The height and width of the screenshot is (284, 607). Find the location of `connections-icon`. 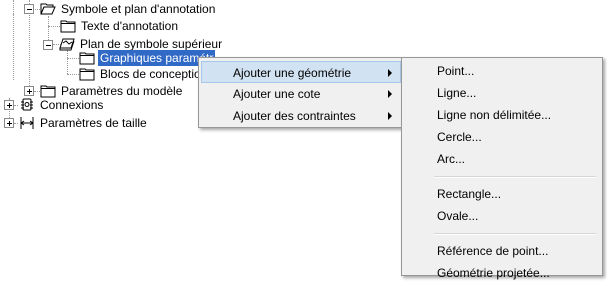

connections-icon is located at coordinates (27, 104).